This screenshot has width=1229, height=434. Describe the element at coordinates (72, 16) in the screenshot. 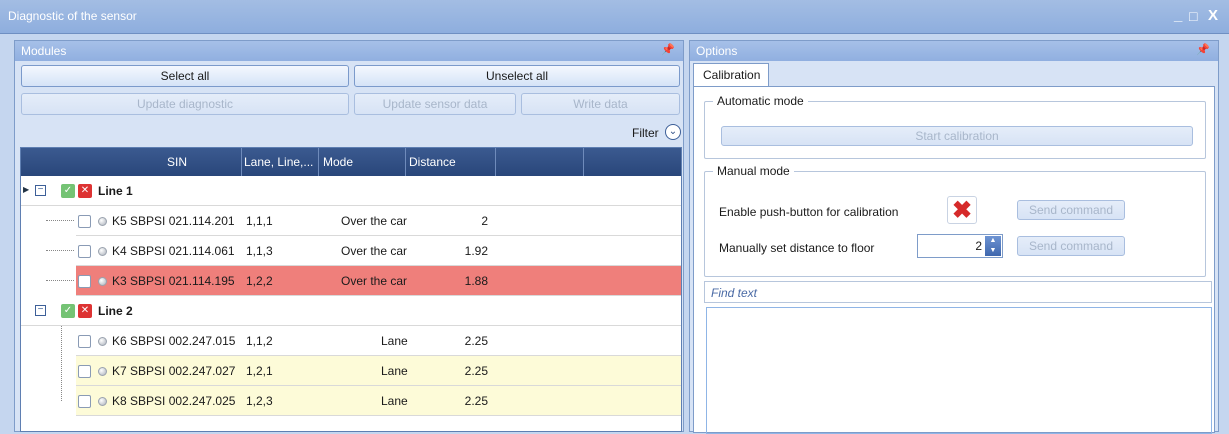

I see `window-title: Diagnostic of the sensor` at that location.